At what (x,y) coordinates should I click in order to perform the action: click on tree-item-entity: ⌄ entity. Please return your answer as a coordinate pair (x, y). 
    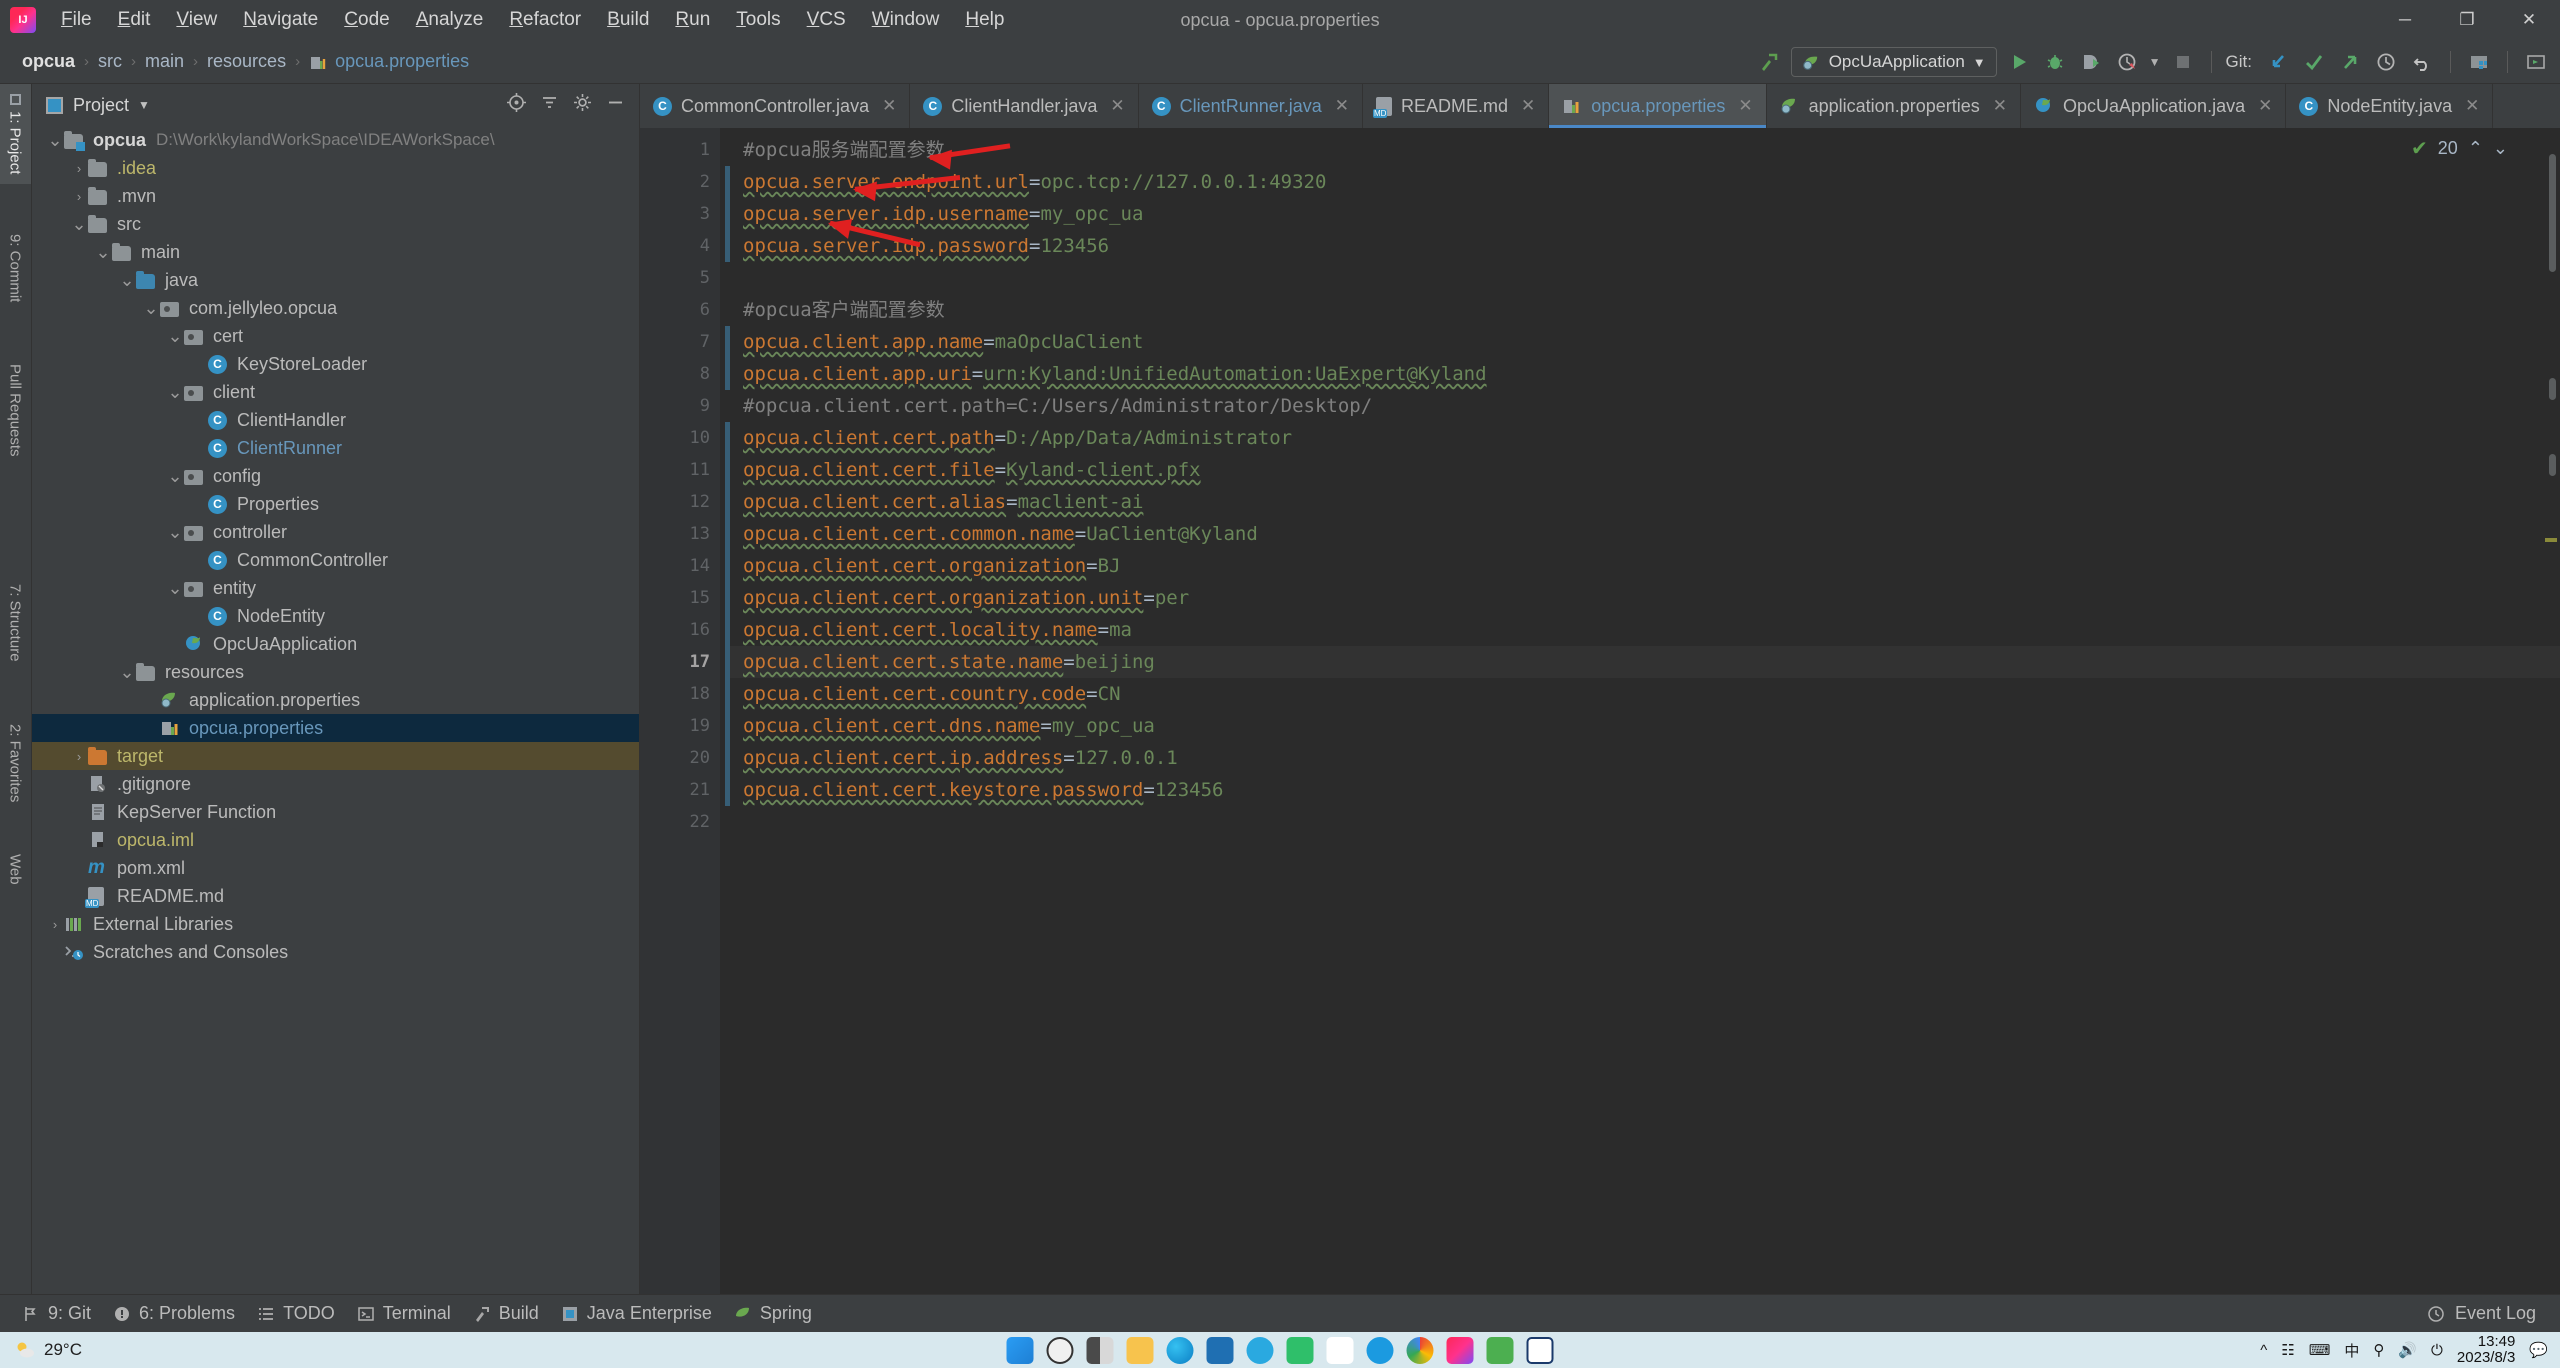
    Looking at the image, I should click on (335, 588).